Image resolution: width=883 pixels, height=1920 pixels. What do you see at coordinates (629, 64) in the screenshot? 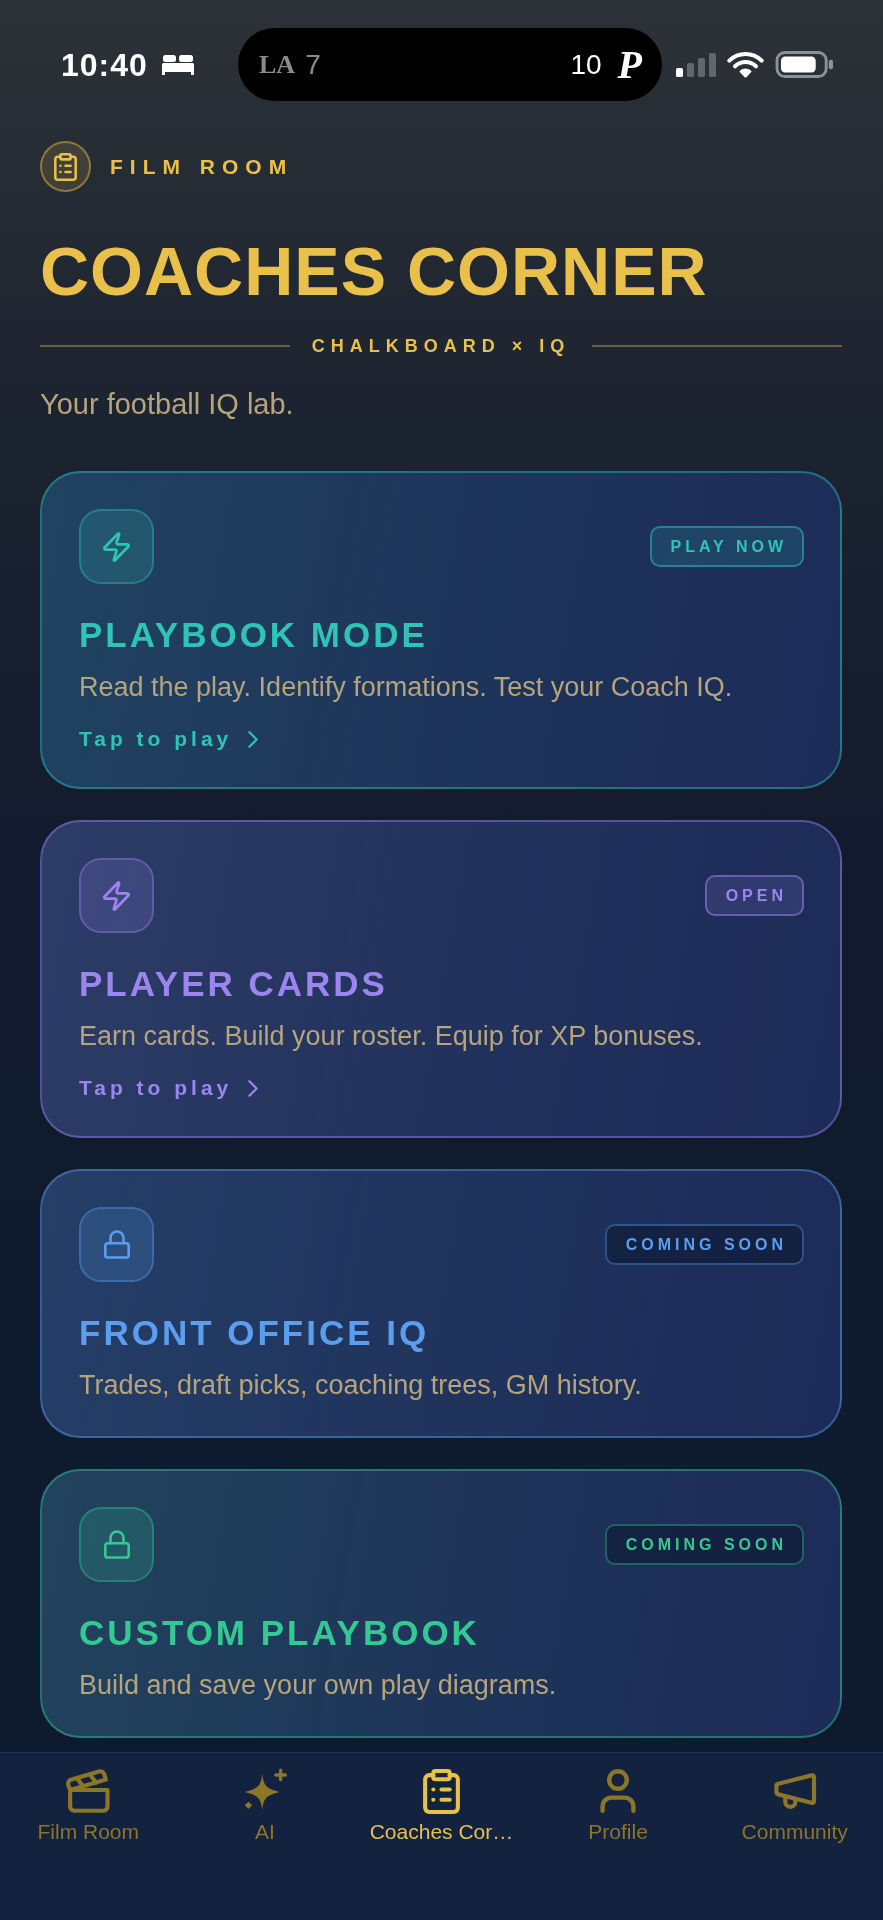
I see `team-logo: P` at bounding box center [629, 64].